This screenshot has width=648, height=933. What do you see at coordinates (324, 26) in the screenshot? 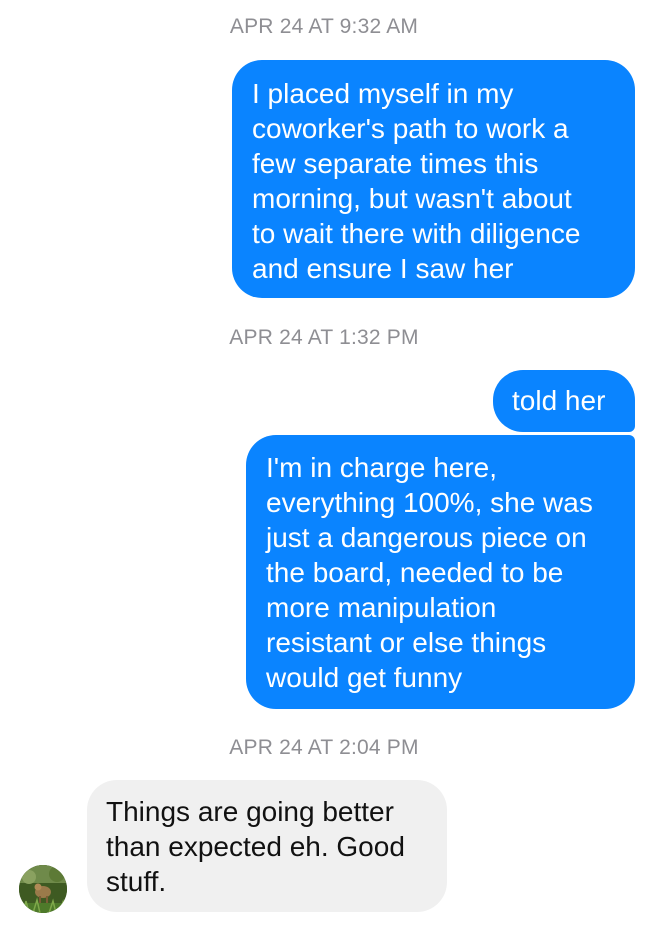
I see `timestamp: APR 24 AT 9:32 AM` at bounding box center [324, 26].